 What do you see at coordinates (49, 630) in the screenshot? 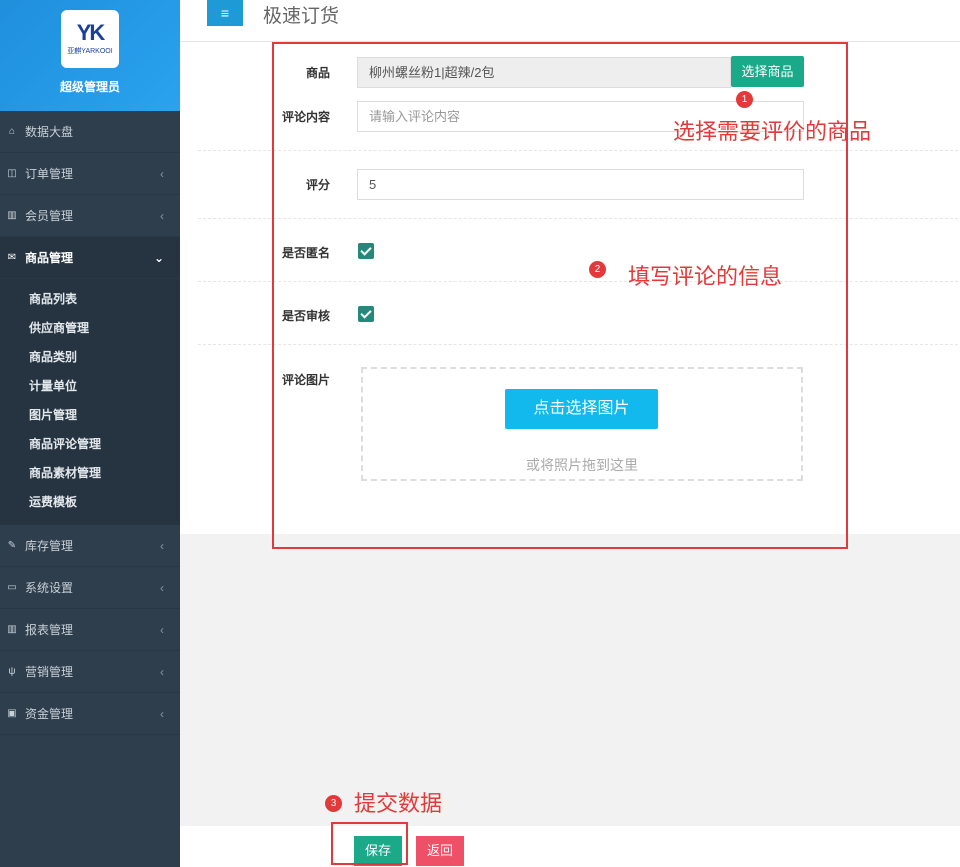
I see `sidebar-item-label: 报表管理` at bounding box center [49, 630].